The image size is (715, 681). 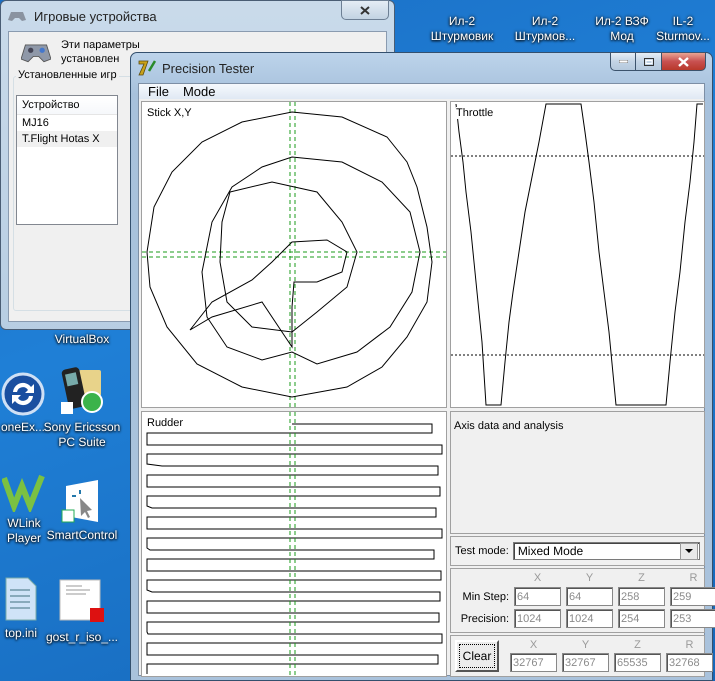 I want to click on group-label: Установленные игр, so click(x=67, y=75).